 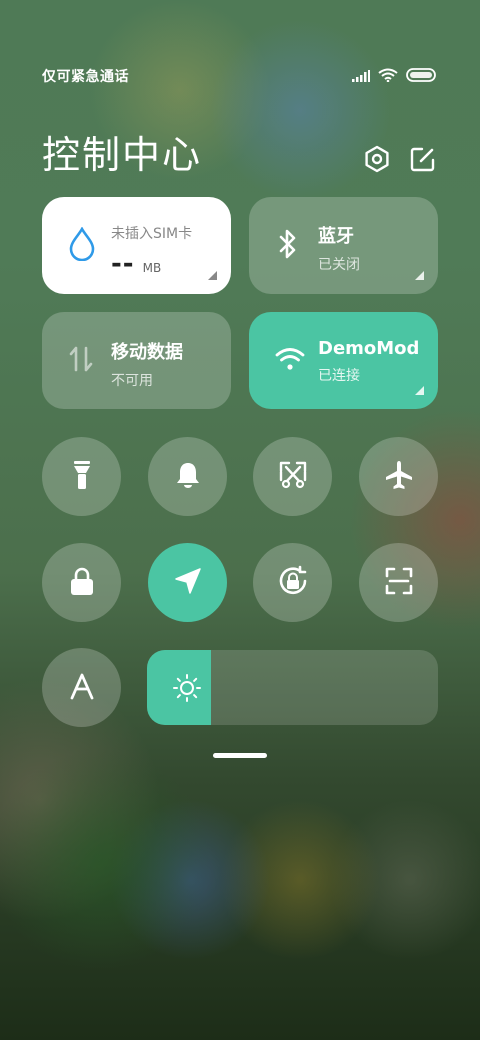 What do you see at coordinates (288, 246) in the screenshot?
I see `bluetooth-icon` at bounding box center [288, 246].